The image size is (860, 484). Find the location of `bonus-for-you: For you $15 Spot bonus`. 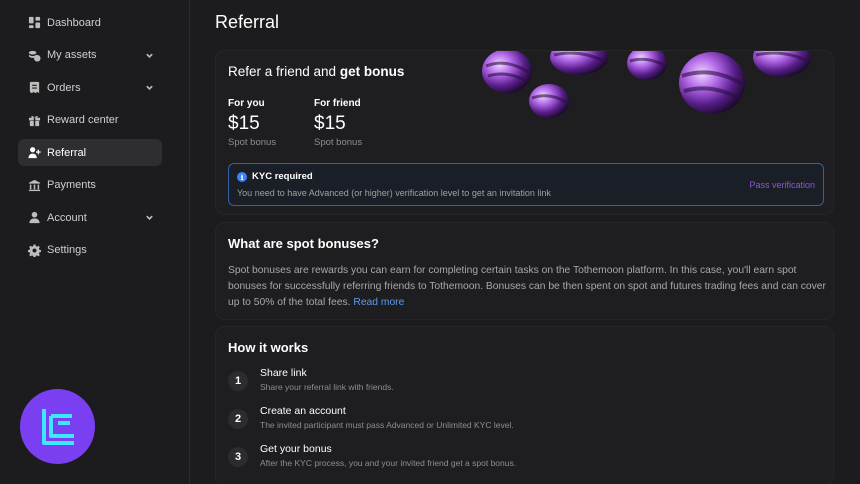

bonus-for-you: For you $15 Spot bonus is located at coordinates (252, 123).